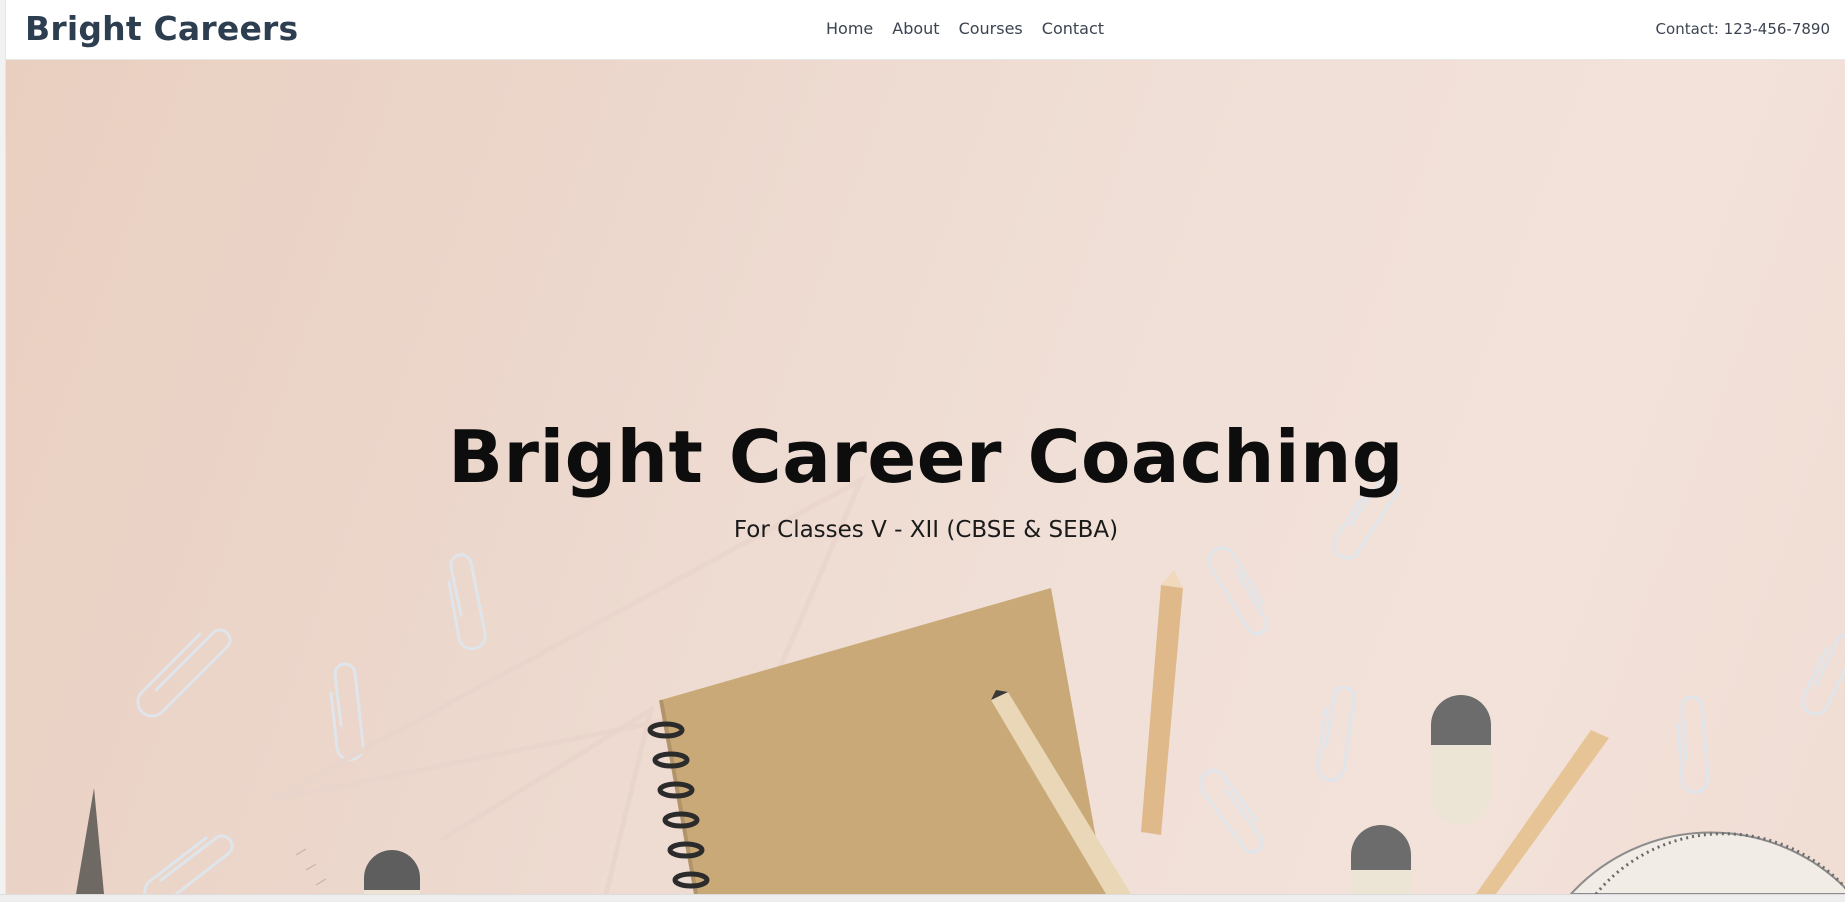 This screenshot has width=1845, height=902. I want to click on main-nav: Home About Courses Contact, so click(965, 28).